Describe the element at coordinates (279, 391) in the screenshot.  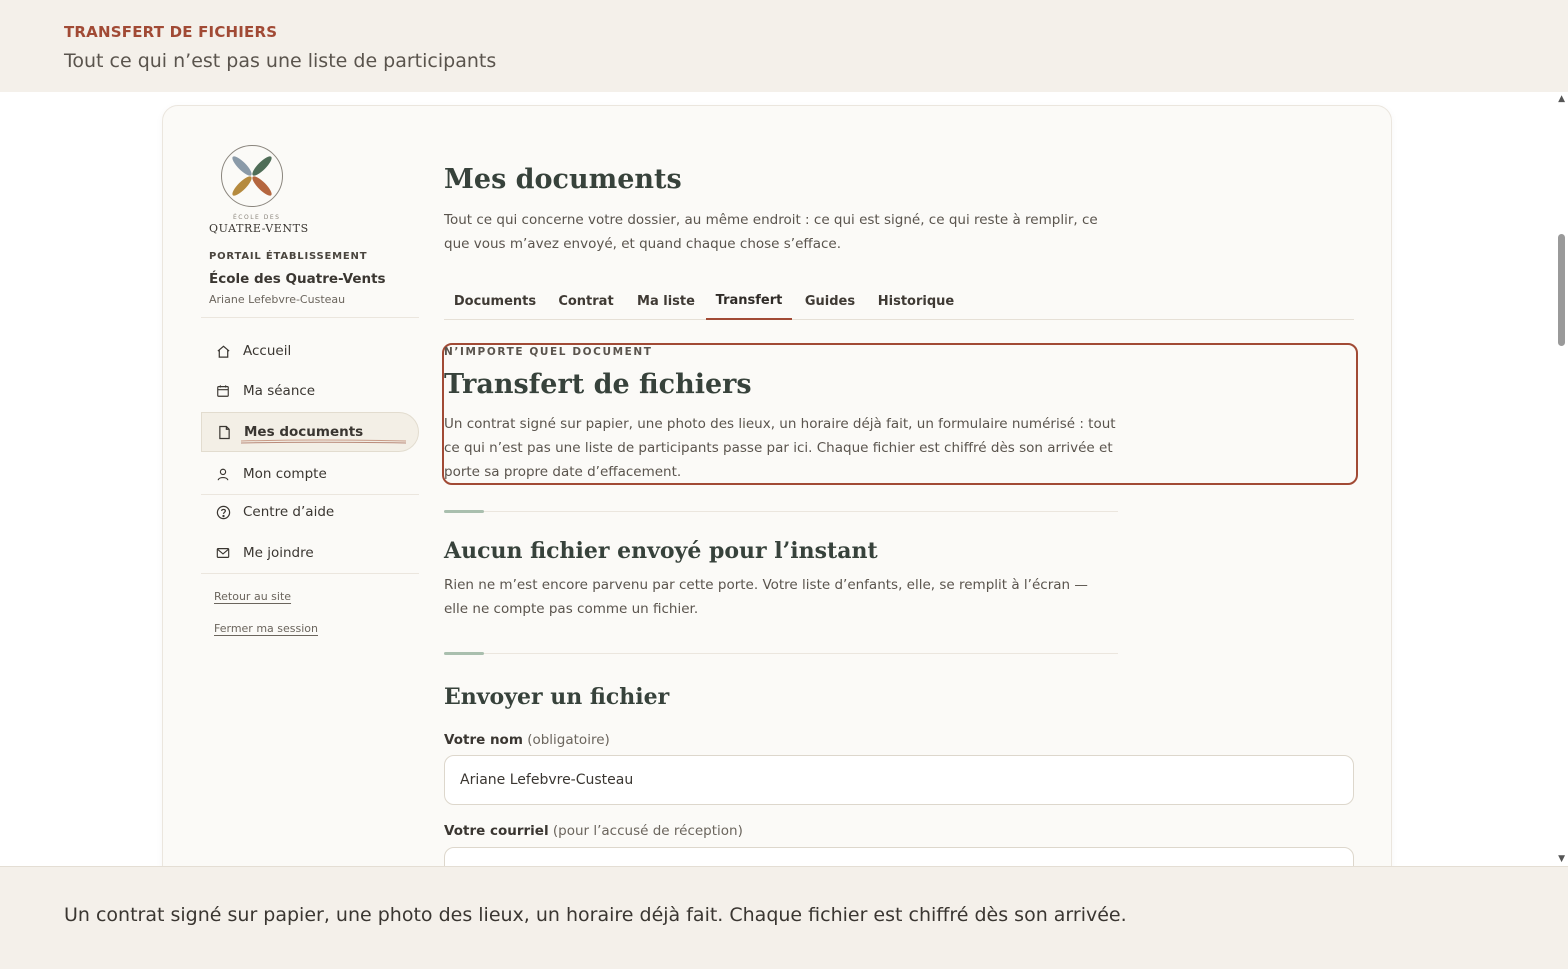
I see `sidebar-item-label: Ma séance` at that location.